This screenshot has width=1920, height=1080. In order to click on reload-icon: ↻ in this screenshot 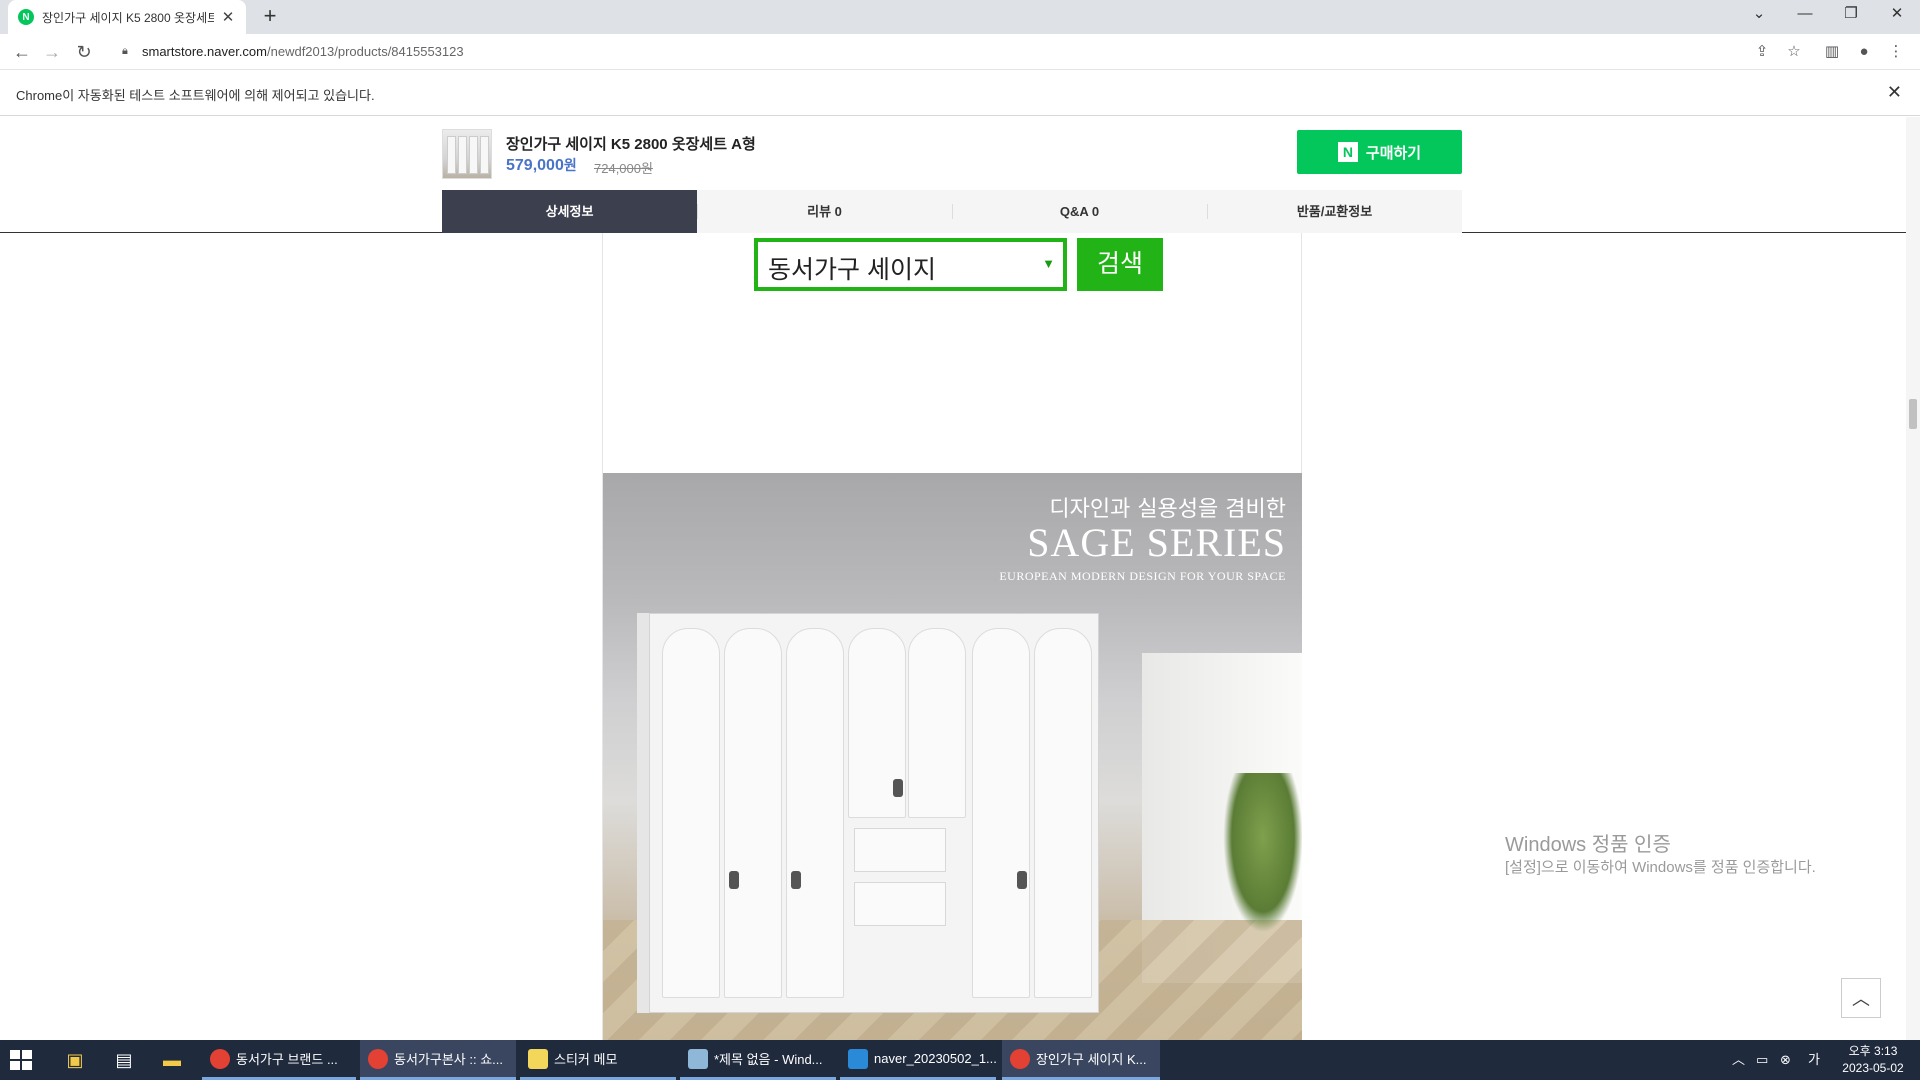, I will do `click(84, 52)`.